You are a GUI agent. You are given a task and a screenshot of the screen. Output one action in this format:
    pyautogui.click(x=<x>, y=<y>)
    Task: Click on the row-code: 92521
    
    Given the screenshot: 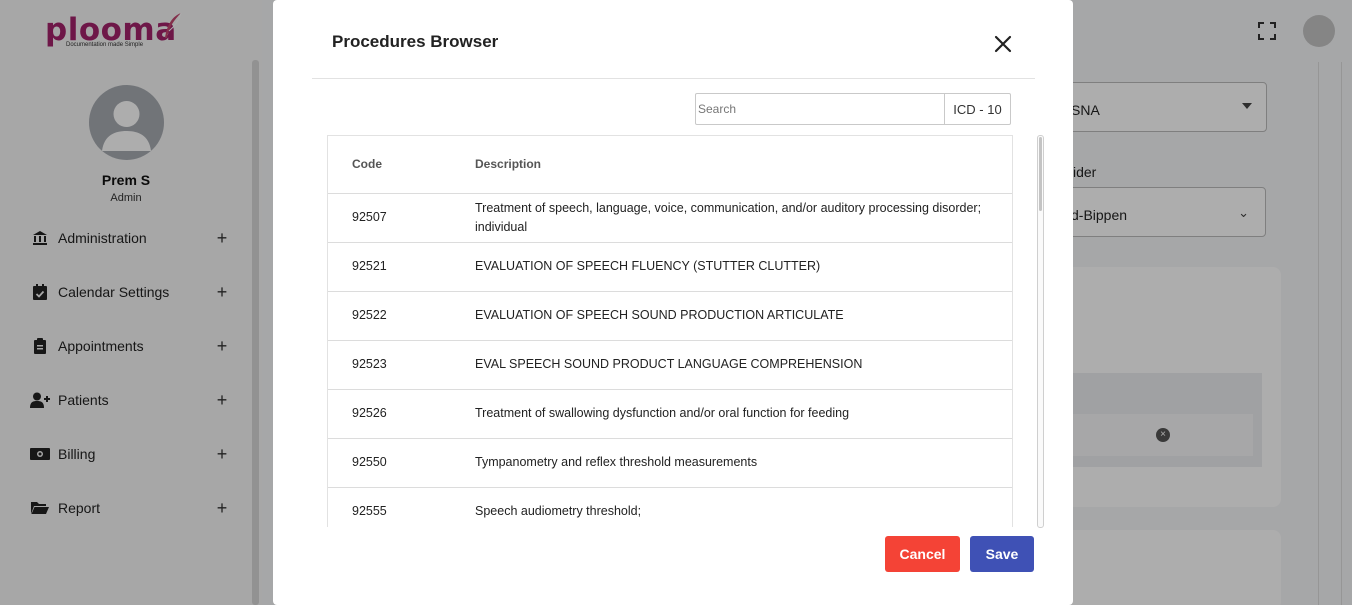 What is the action you would take?
    pyautogui.click(x=401, y=267)
    